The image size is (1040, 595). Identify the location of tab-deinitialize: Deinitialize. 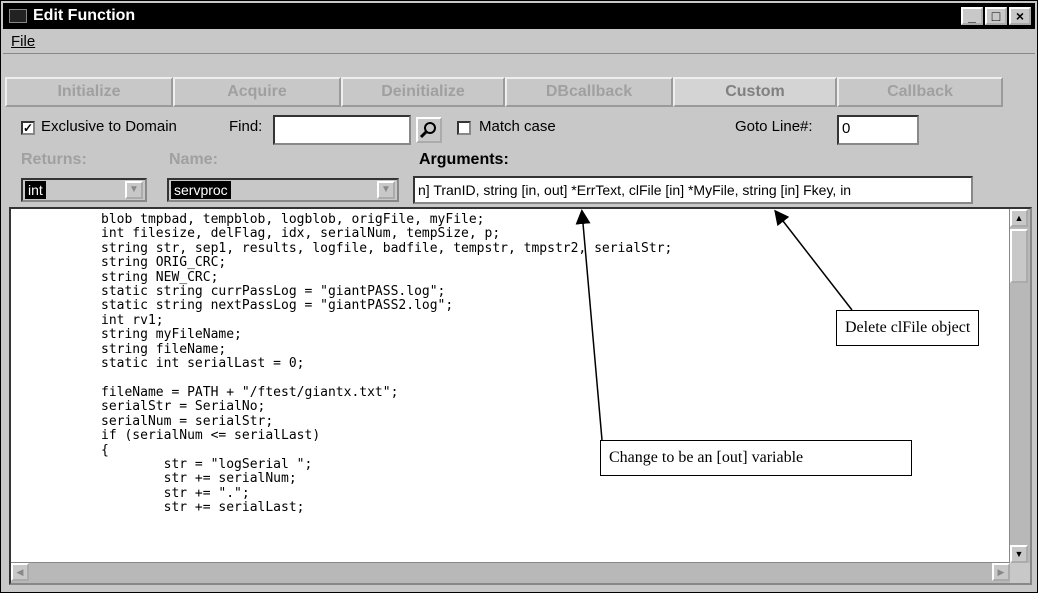
(423, 92).